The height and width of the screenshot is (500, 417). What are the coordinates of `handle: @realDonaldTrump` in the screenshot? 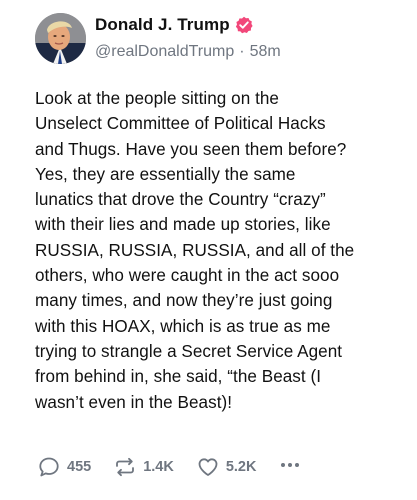 It's located at (164, 52).